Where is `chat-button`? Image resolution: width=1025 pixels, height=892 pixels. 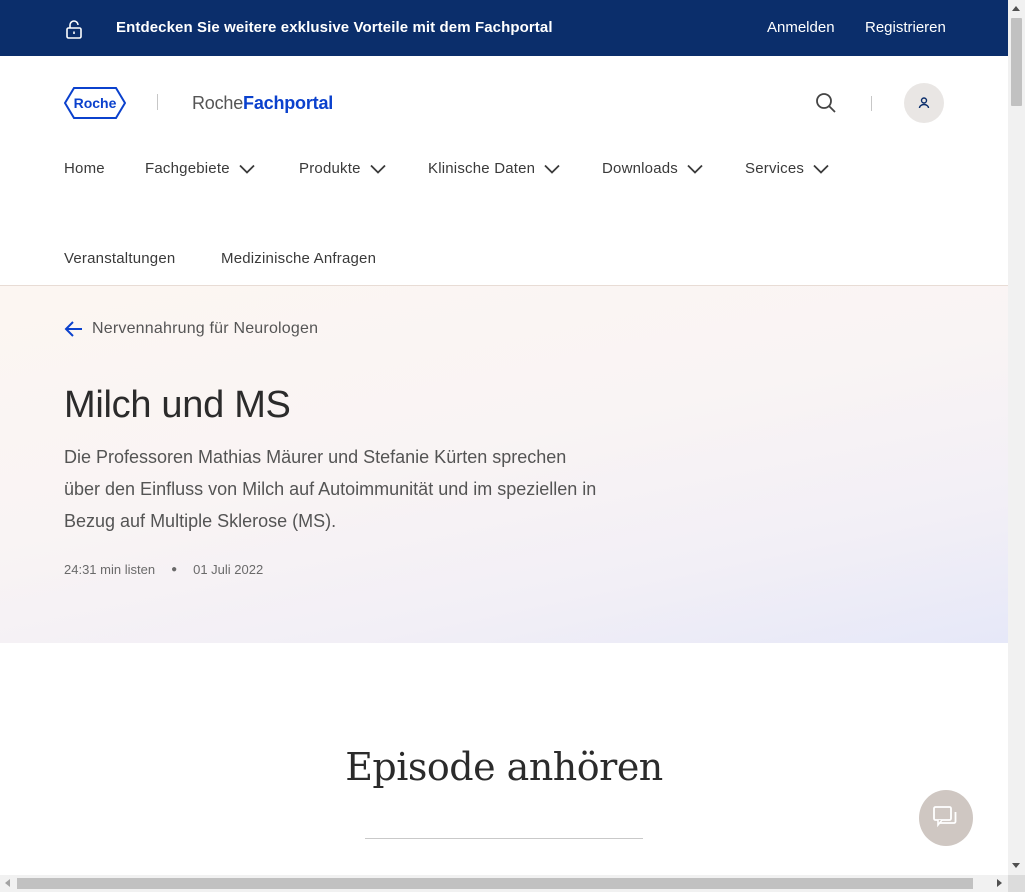 chat-button is located at coordinates (946, 818).